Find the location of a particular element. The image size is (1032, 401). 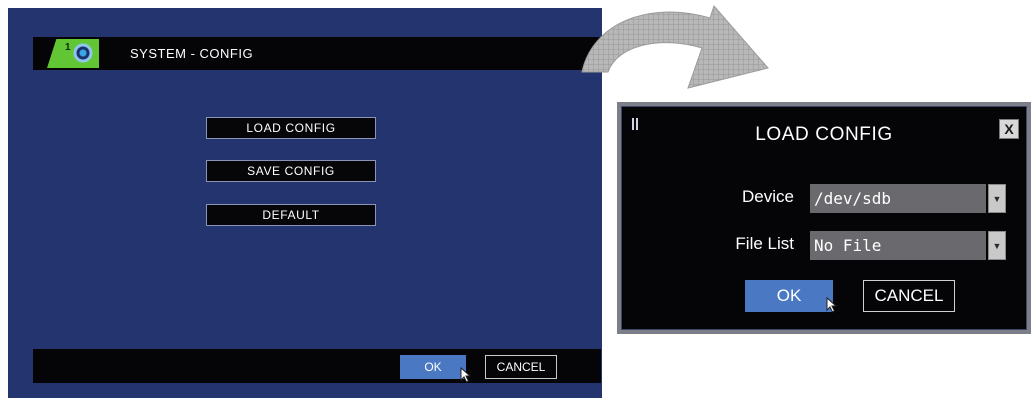

load-config-button: LOAD CONFIG is located at coordinates (291, 128).